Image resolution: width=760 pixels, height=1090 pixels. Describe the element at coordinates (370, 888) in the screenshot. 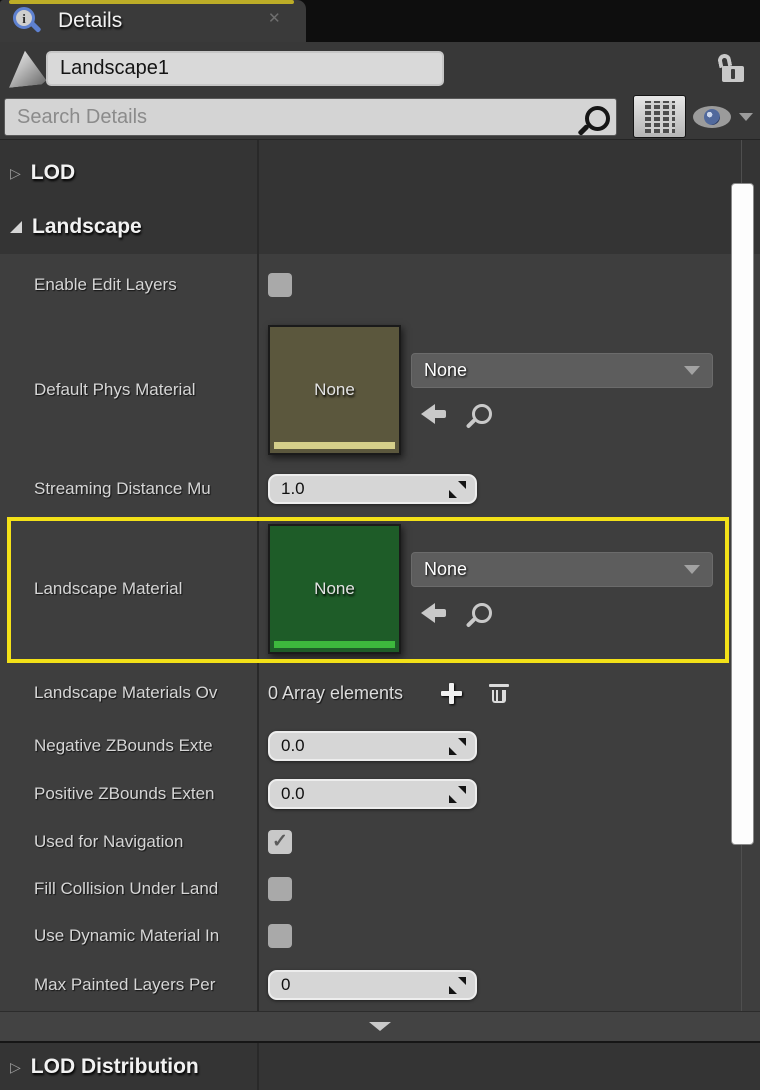

I see `row-fill-collision: Fill Collision Under Land` at that location.